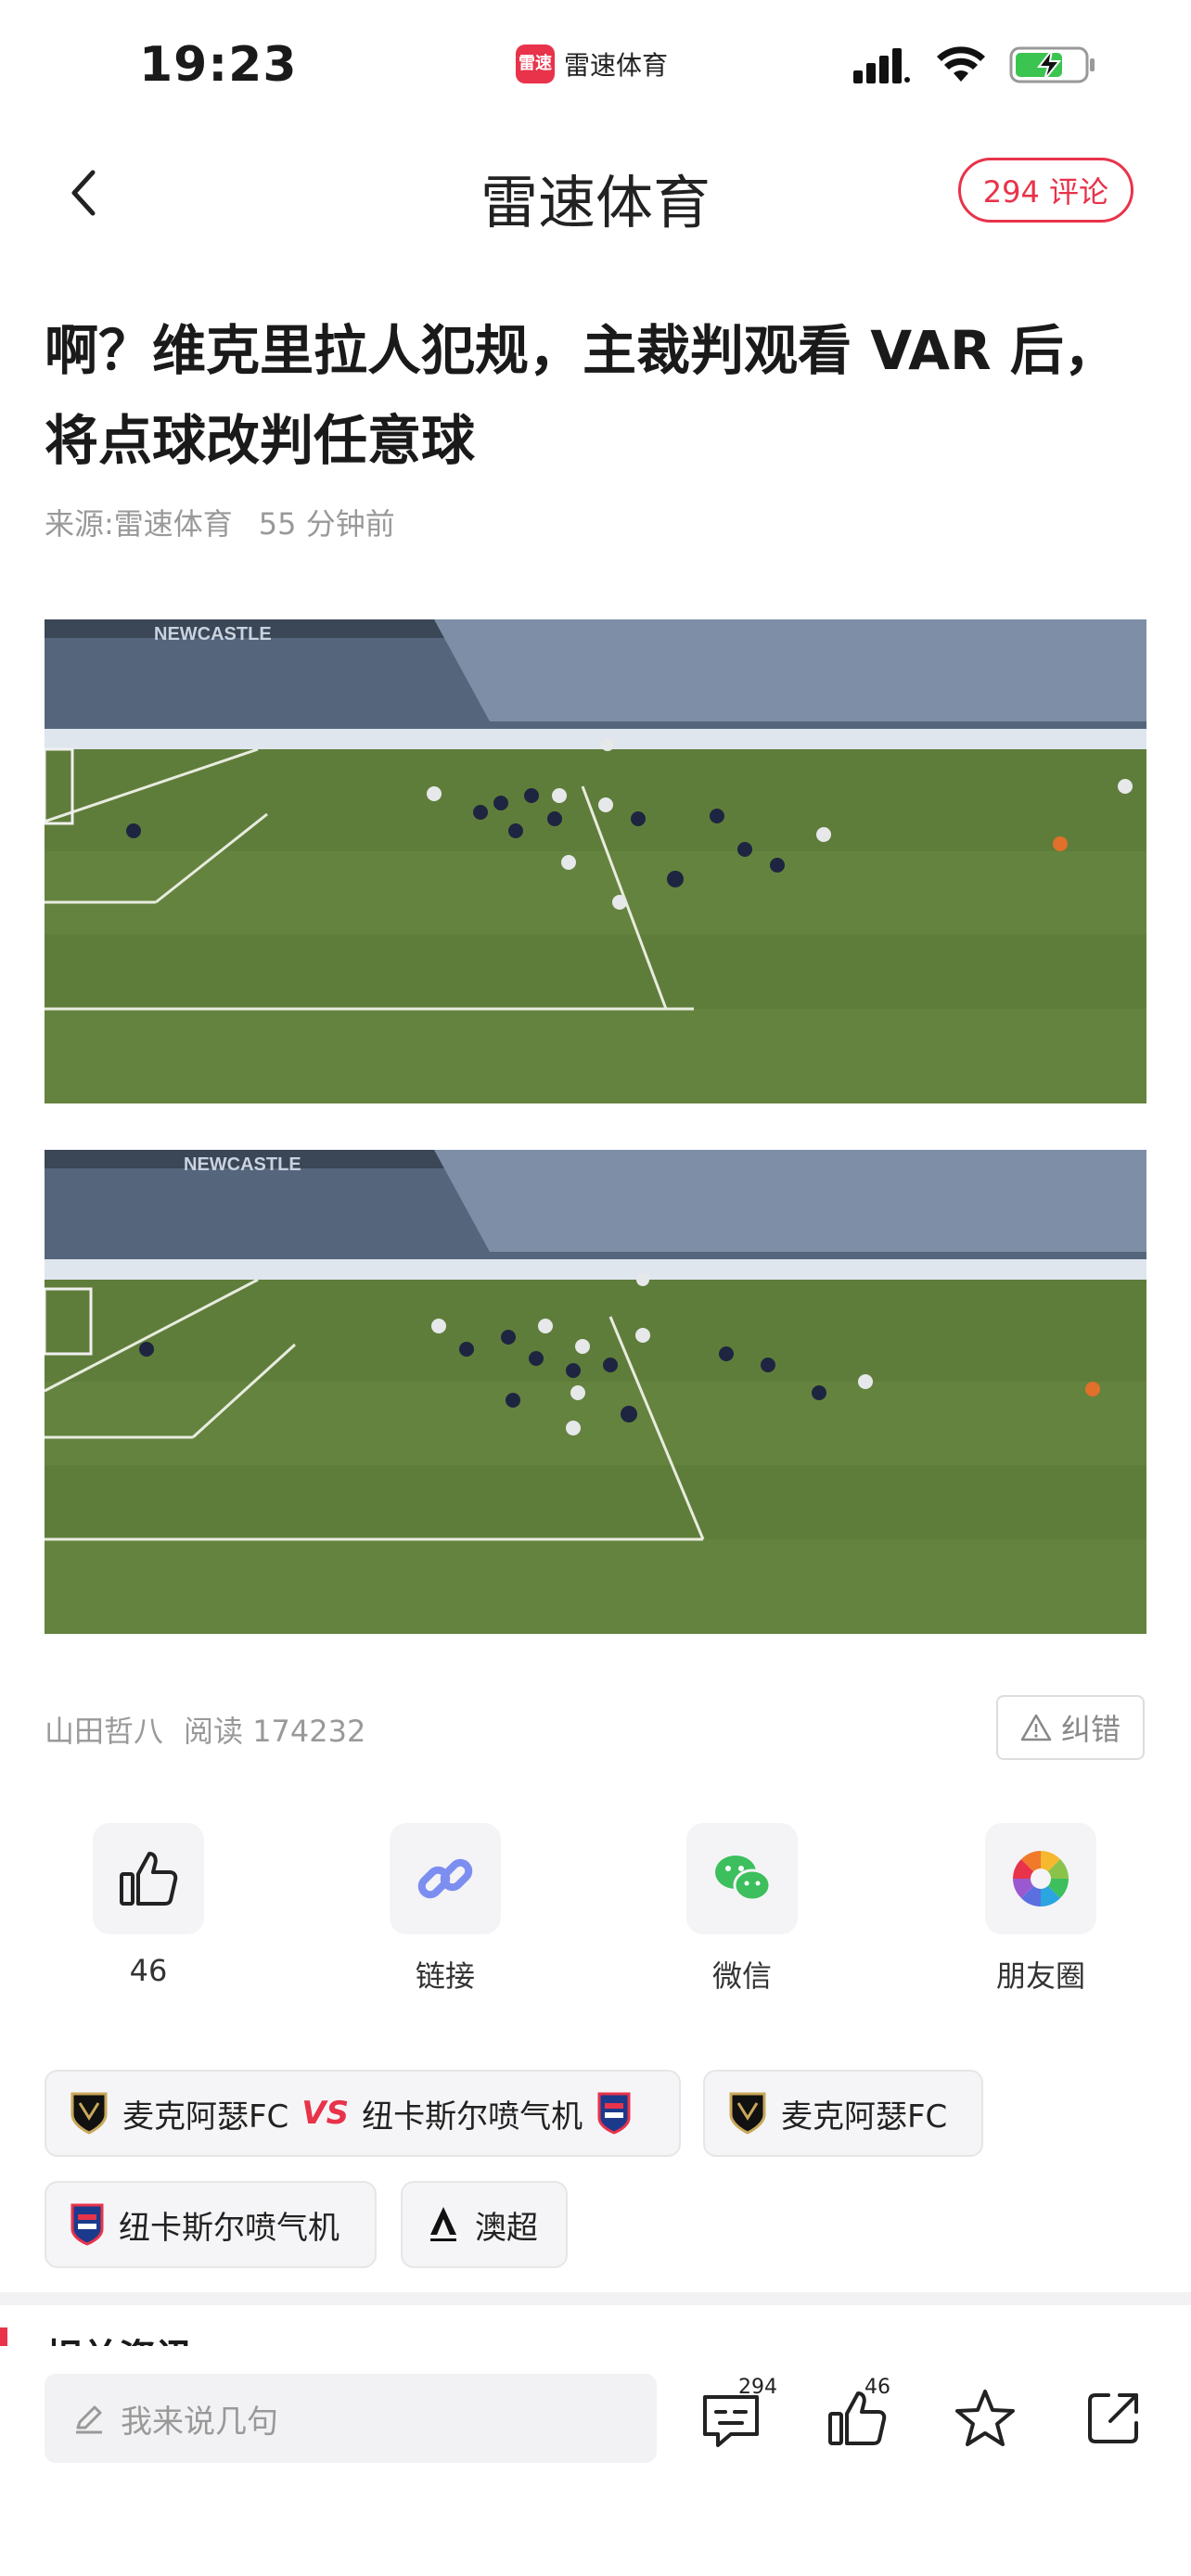  I want to click on share-action, so click(1113, 2418).